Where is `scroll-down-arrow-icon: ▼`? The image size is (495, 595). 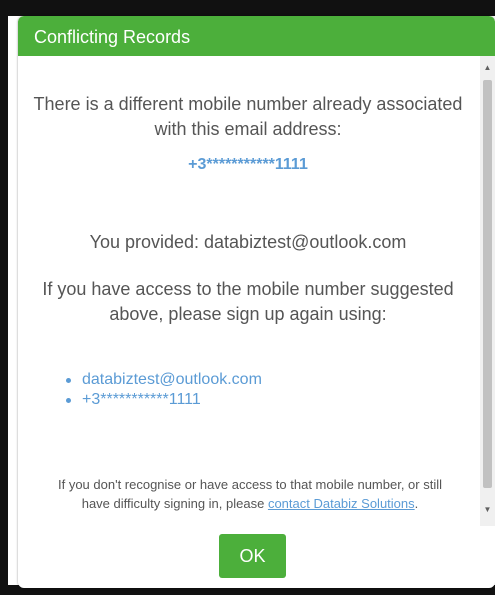 scroll-down-arrow-icon: ▼ is located at coordinates (487, 510).